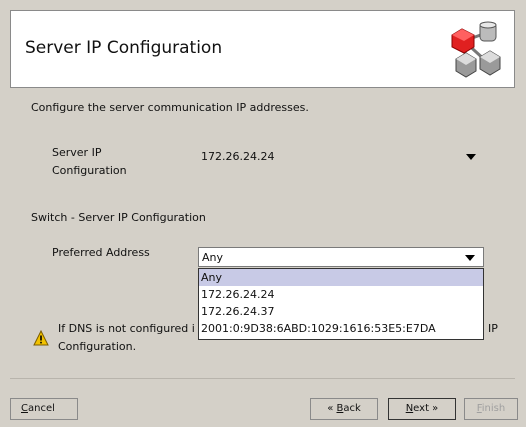 This screenshot has width=526, height=427. What do you see at coordinates (341, 311) in the screenshot?
I see `dropdown-option: 172.26.24.37` at bounding box center [341, 311].